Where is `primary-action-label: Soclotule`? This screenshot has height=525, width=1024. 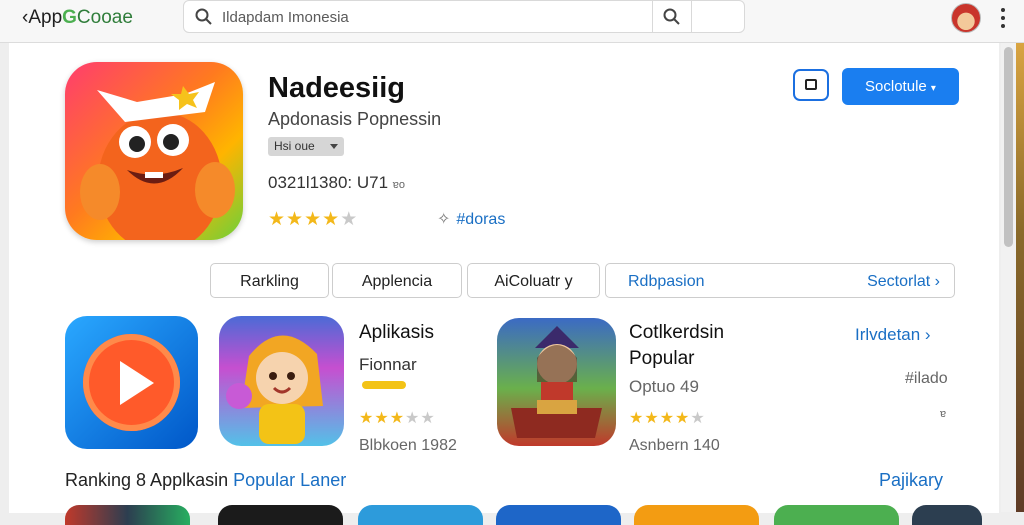 primary-action-label: Soclotule is located at coordinates (896, 86).